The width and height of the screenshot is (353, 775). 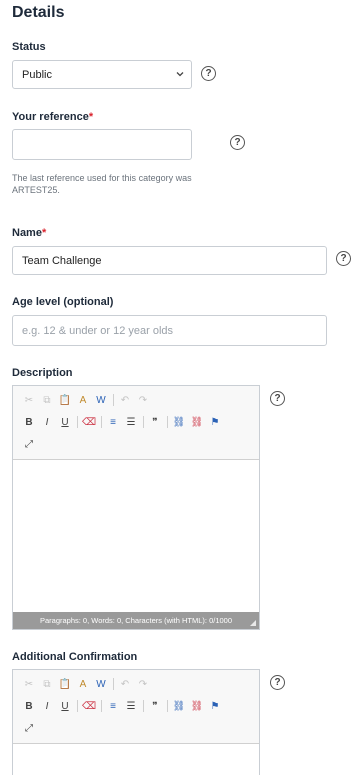 What do you see at coordinates (37, 74) in the screenshot?
I see `status-select-value: Public` at bounding box center [37, 74].